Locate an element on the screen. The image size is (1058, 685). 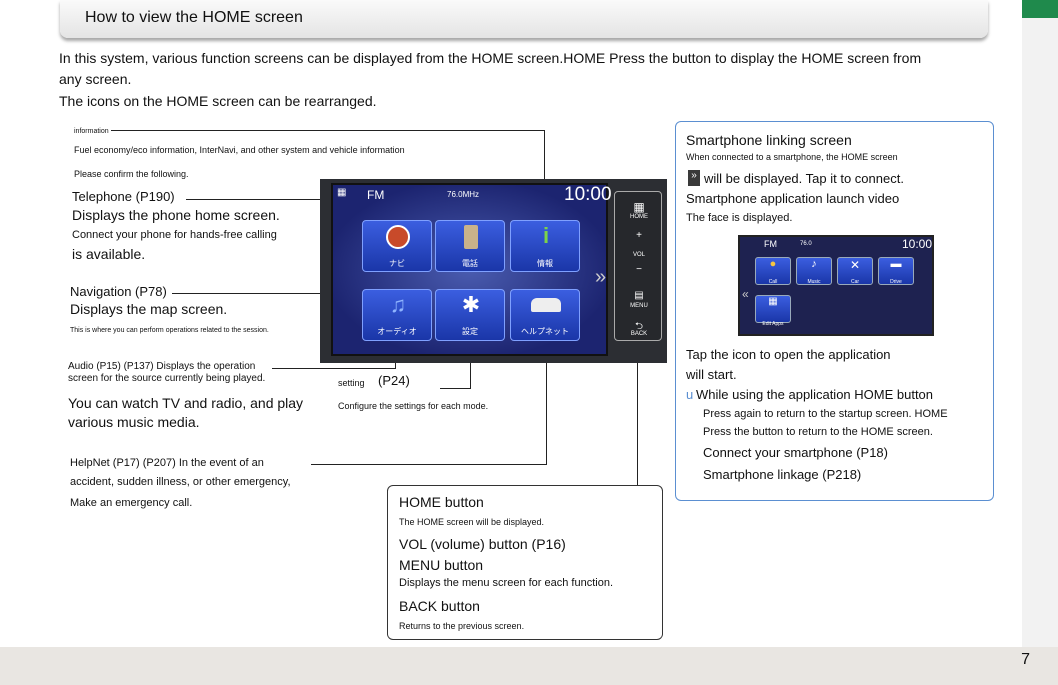
tile-label-helpnet: ヘルプネット is located at coordinates (545, 331).